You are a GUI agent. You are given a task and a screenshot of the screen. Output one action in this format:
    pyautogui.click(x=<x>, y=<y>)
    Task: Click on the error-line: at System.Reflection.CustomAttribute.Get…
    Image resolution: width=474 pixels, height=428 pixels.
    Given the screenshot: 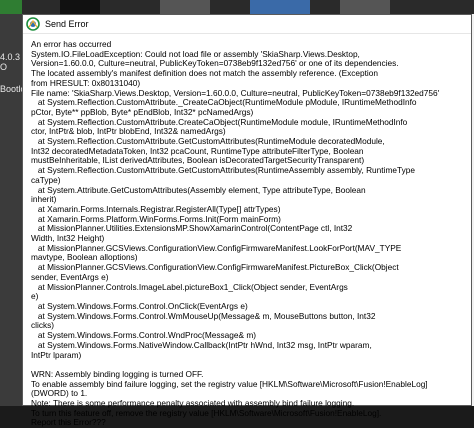 What is the action you would take?
    pyautogui.click(x=223, y=170)
    